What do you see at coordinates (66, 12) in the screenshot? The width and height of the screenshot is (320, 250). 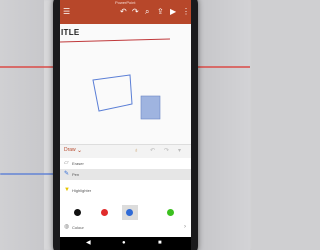 I see `menu-icon: ☰` at bounding box center [66, 12].